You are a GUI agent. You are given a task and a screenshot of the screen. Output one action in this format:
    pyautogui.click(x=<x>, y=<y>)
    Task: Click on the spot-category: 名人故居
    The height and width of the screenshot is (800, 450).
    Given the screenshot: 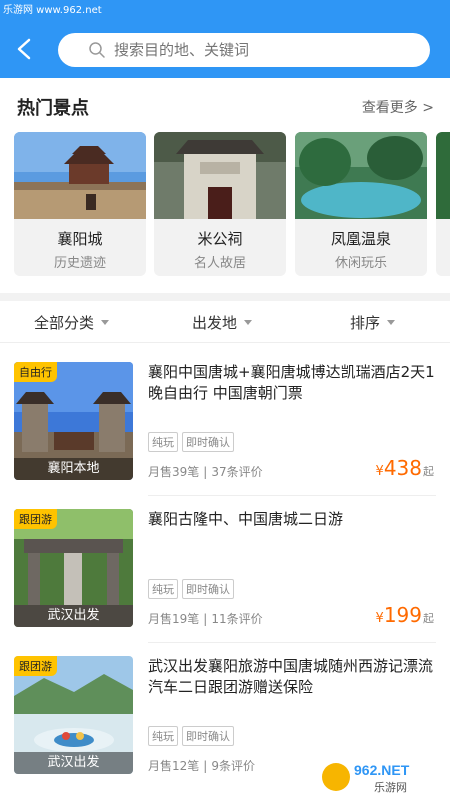 What is the action you would take?
    pyautogui.click(x=219, y=263)
    